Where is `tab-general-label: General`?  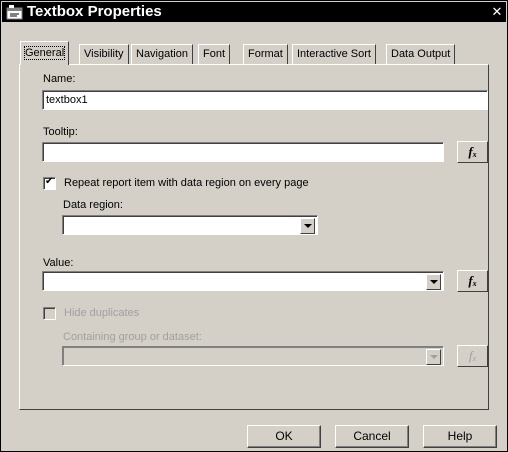 tab-general-label: General is located at coordinates (44, 53).